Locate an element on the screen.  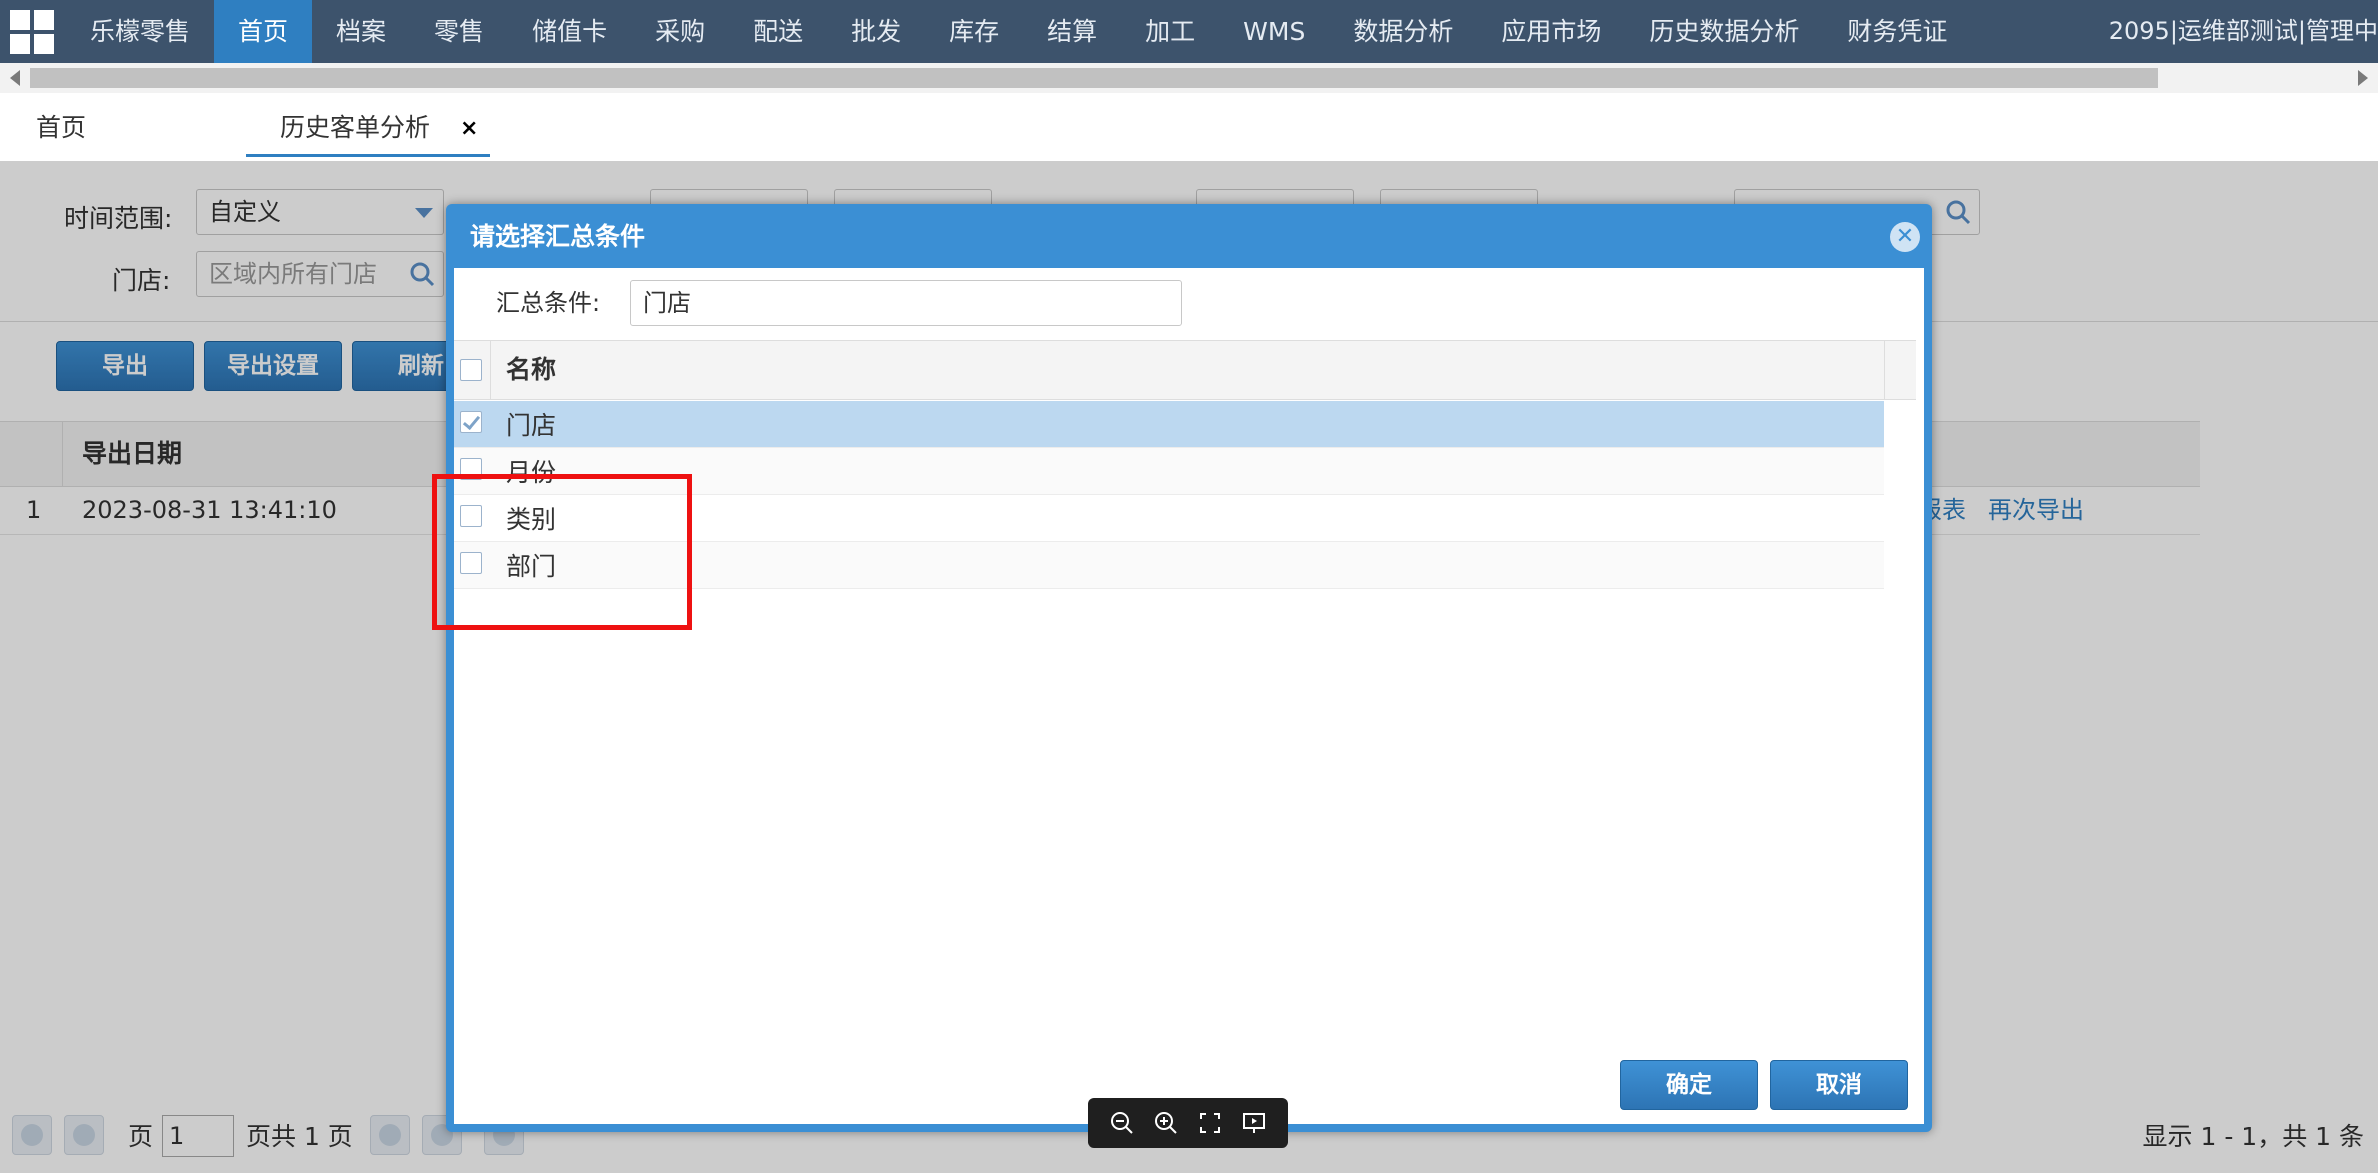
option-store-checkbox is located at coordinates (471, 422).